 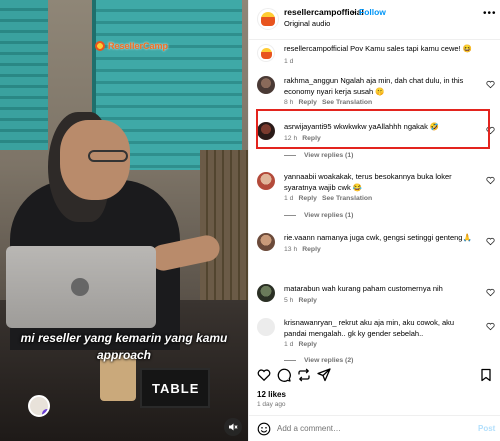 I want to click on comment-bubble-icon, so click(x=284, y=375).